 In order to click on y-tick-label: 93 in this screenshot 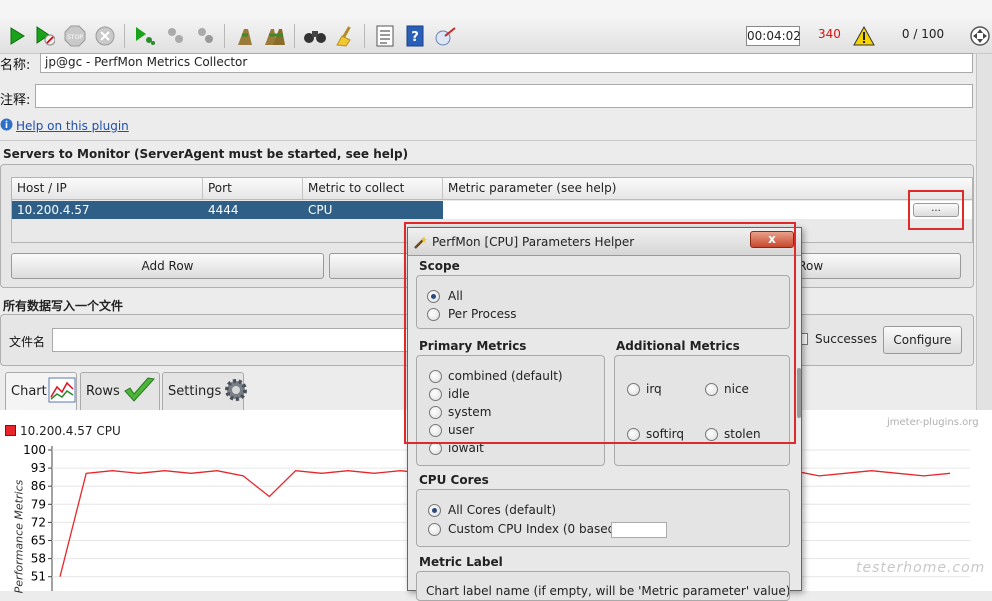, I will do `click(38, 468)`.